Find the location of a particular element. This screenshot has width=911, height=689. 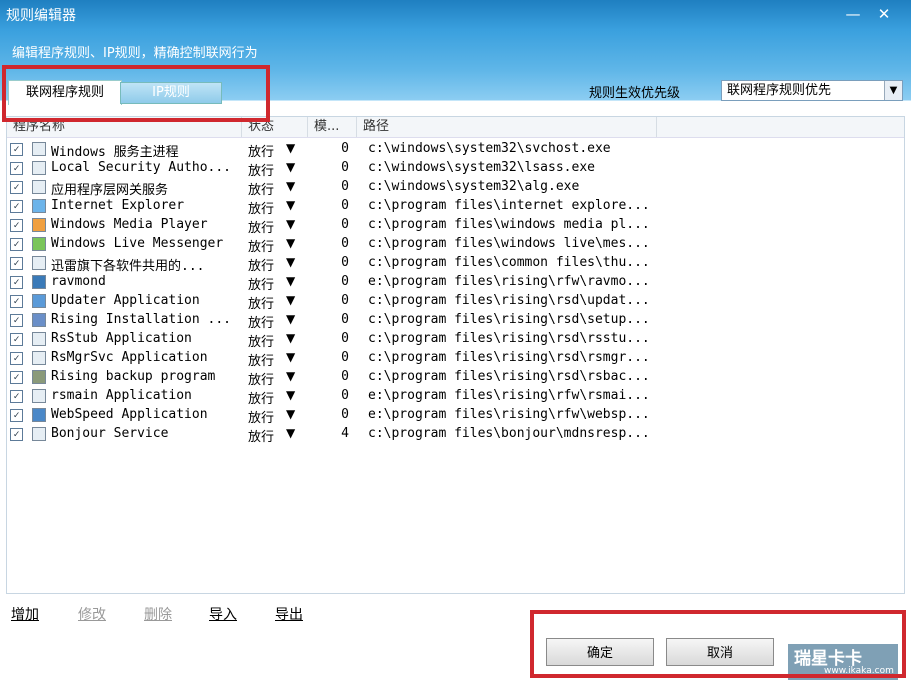

column-header-path: 路径 is located at coordinates (507, 127).